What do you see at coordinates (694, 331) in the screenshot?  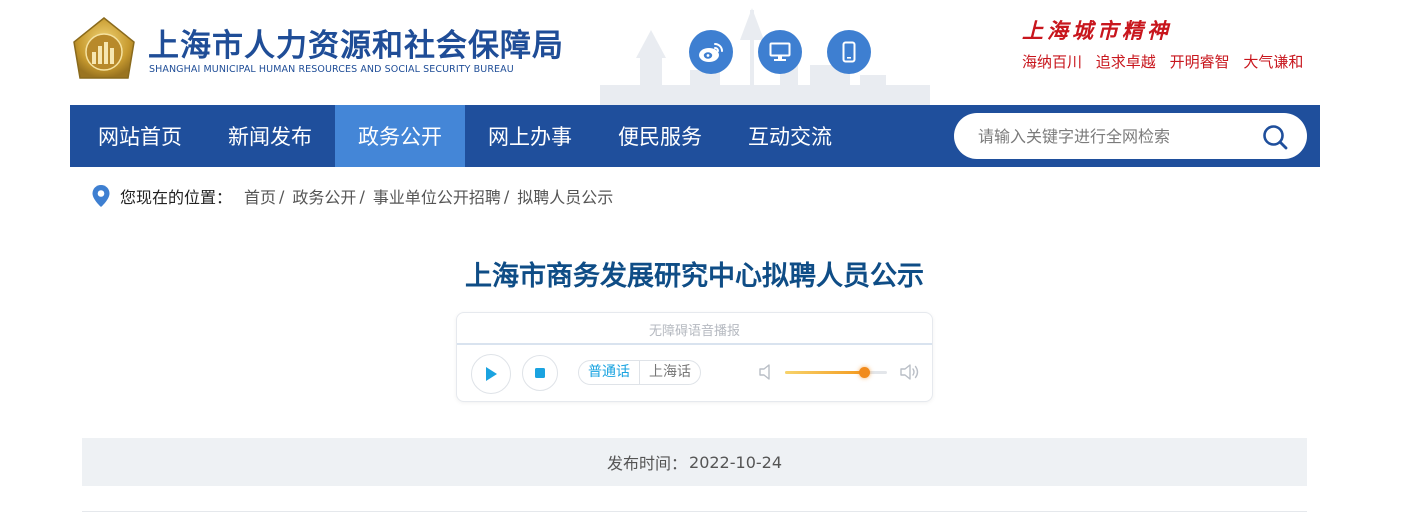 I see `player-caption: 无障碍语音播报` at bounding box center [694, 331].